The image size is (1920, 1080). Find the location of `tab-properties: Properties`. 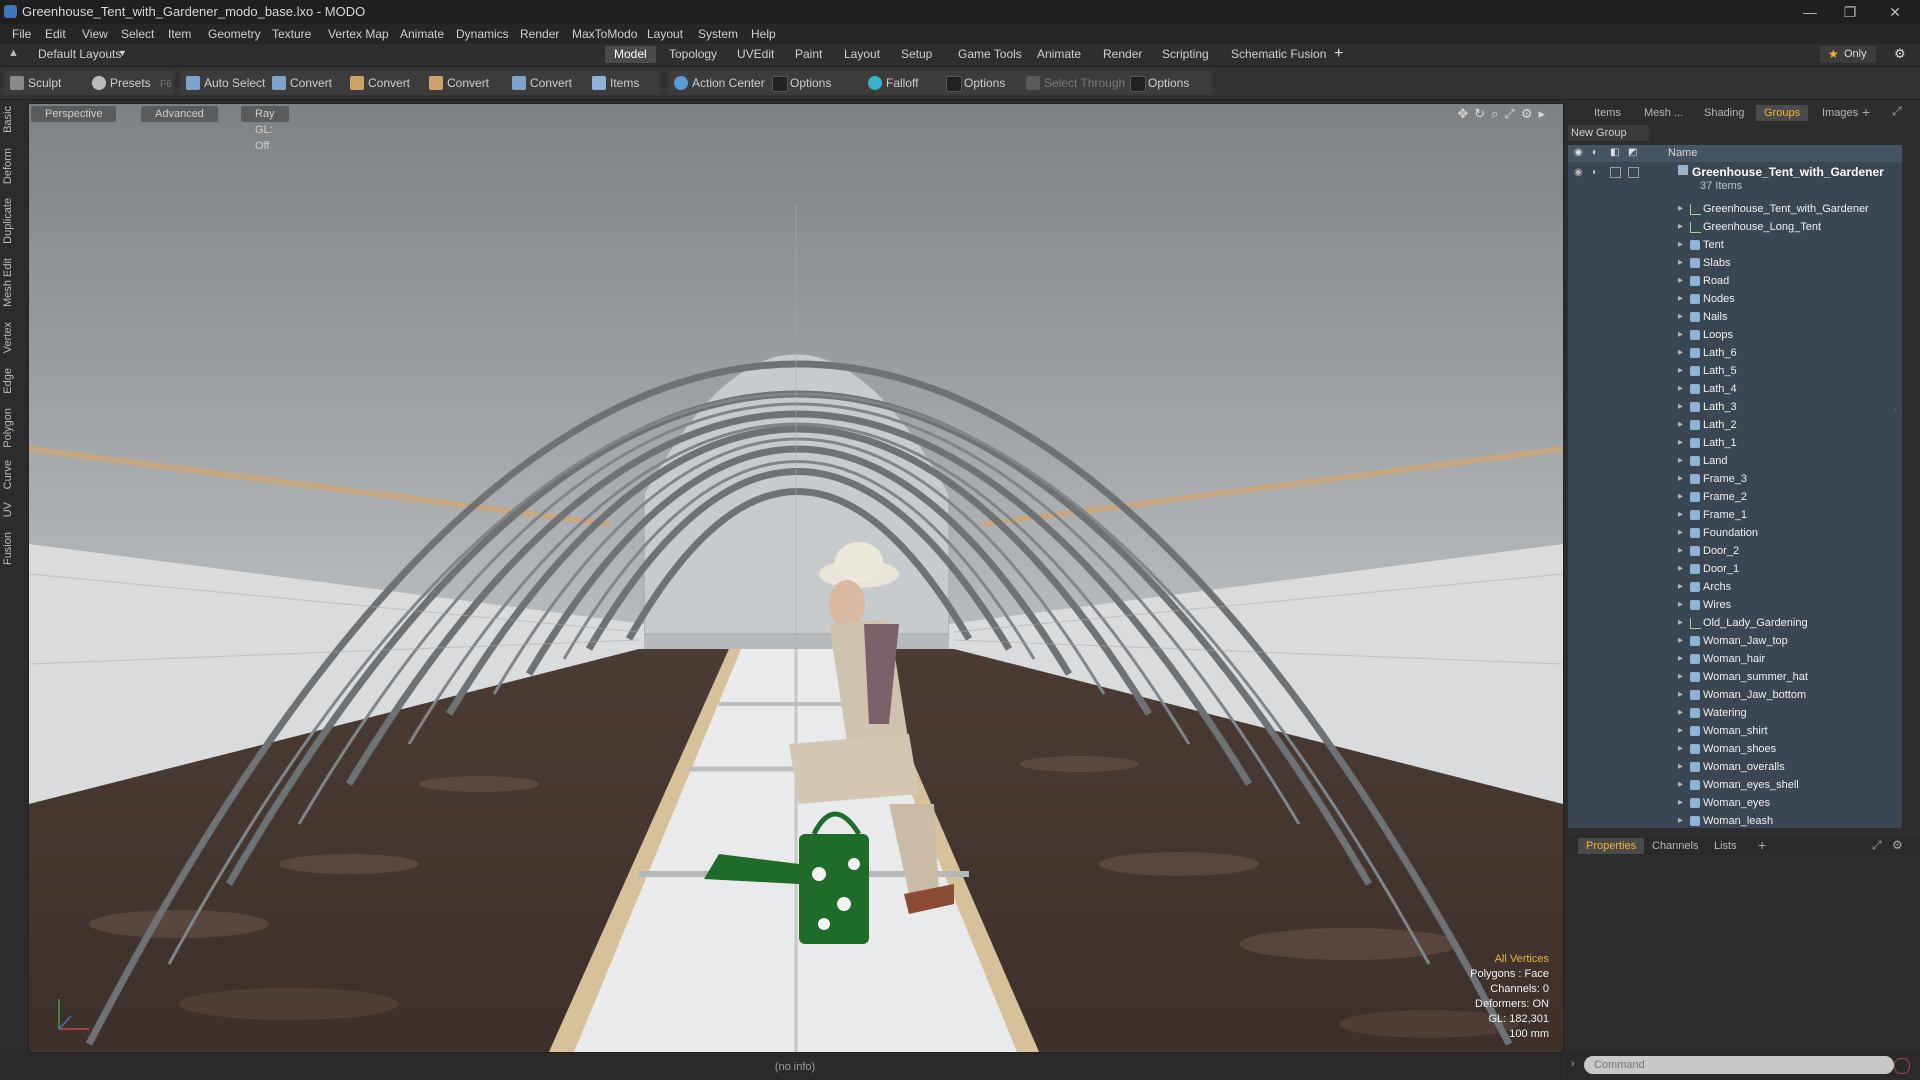

tab-properties: Properties is located at coordinates (1611, 846).